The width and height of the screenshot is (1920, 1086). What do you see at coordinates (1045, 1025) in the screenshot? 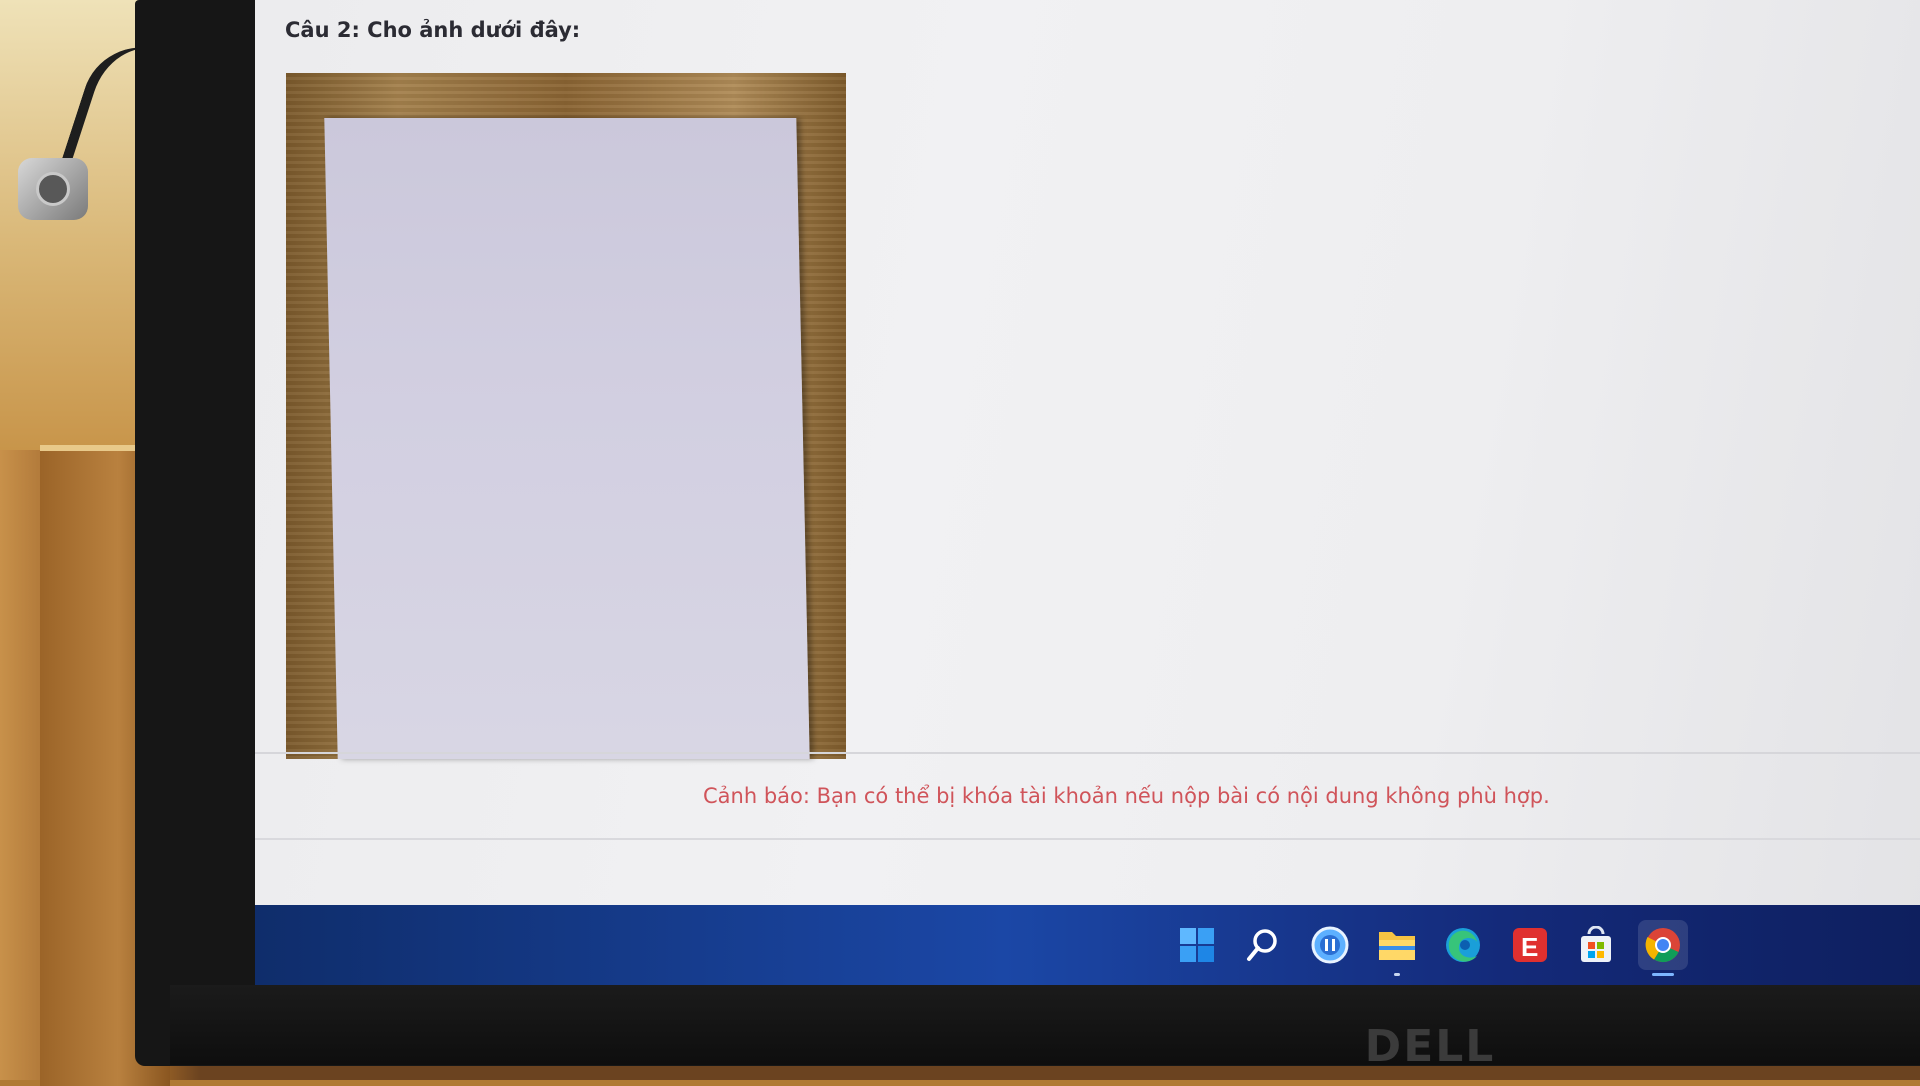
I see `monitor-bezel-bottom` at bounding box center [1045, 1025].